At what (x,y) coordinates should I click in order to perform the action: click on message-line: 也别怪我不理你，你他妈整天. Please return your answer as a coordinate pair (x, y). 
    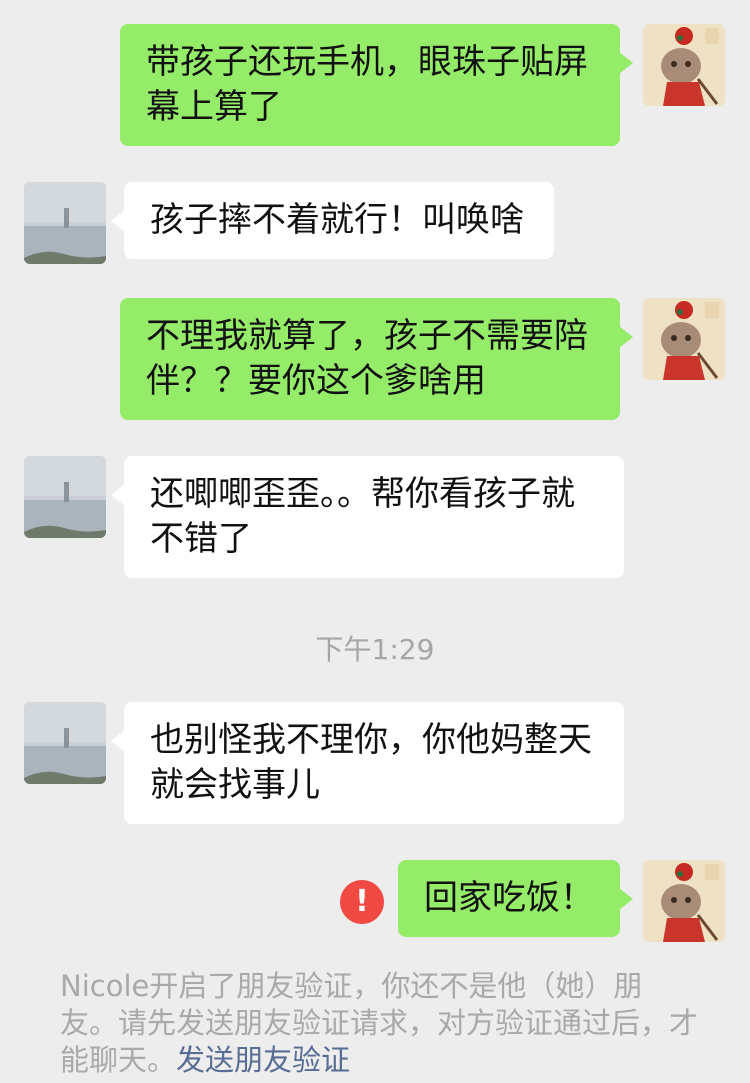
    Looking at the image, I should click on (371, 740).